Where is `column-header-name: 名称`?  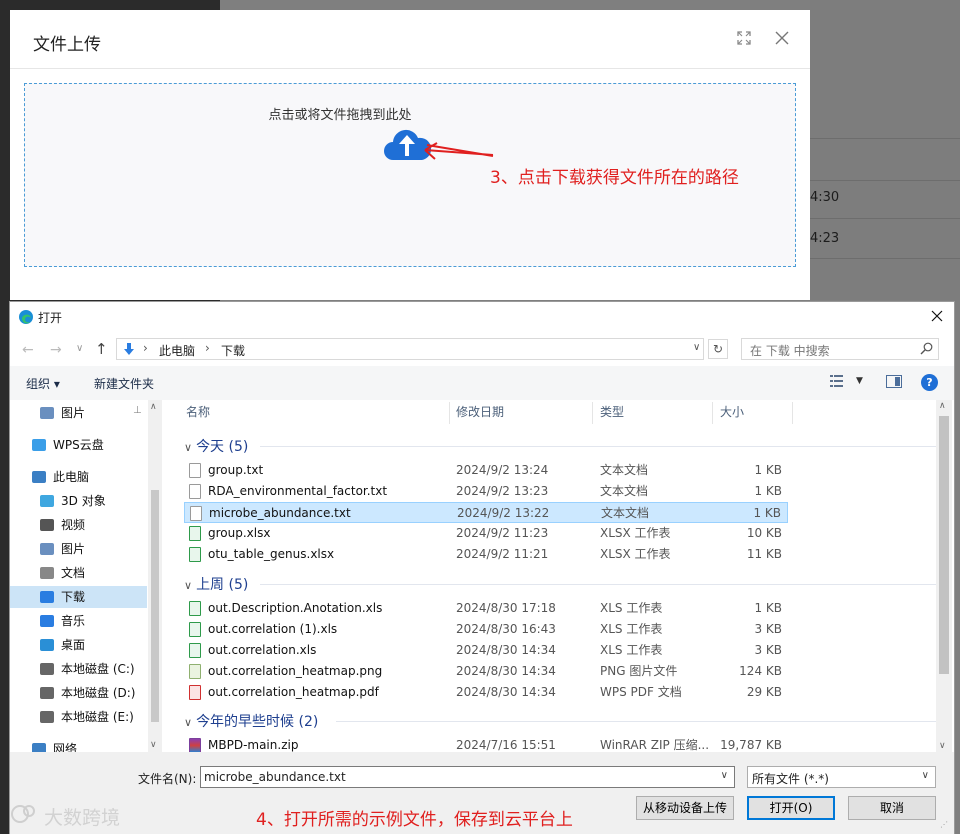 column-header-name: 名称 is located at coordinates (198, 412).